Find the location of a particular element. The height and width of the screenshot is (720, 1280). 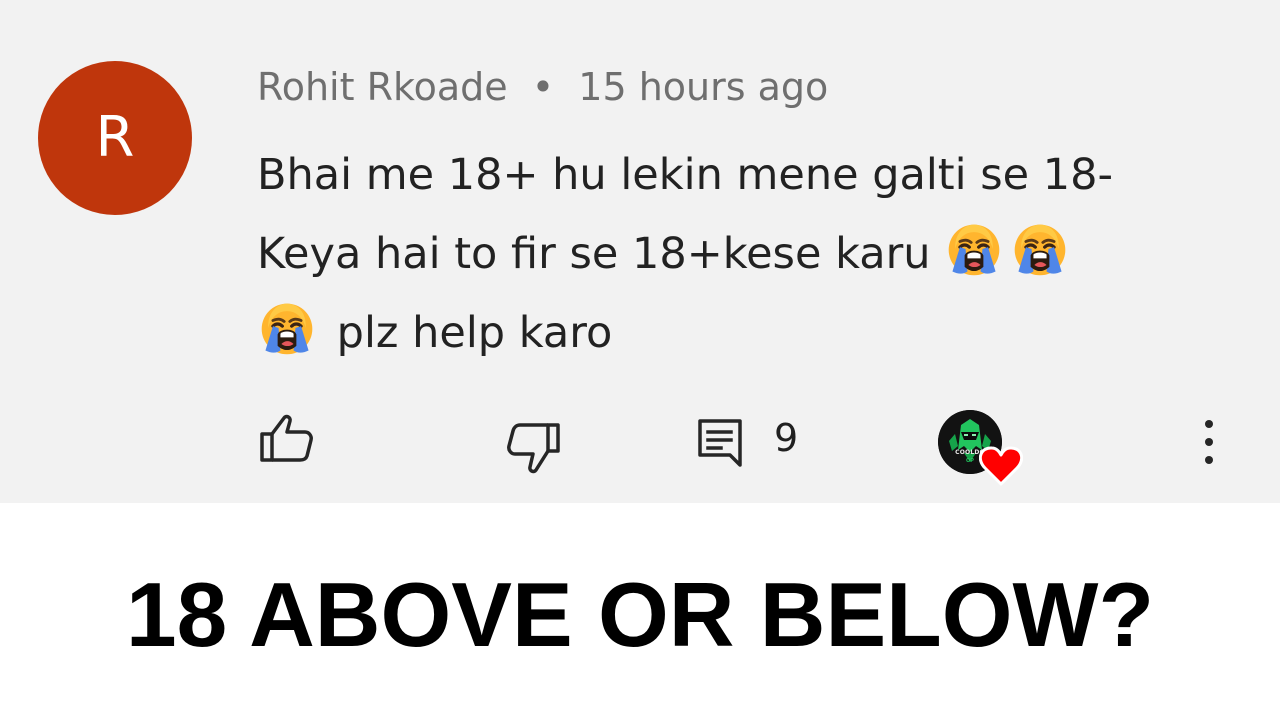

comment-line-1: Bhai me 18+ hu lekin mene galti se 18- is located at coordinates (685, 175).